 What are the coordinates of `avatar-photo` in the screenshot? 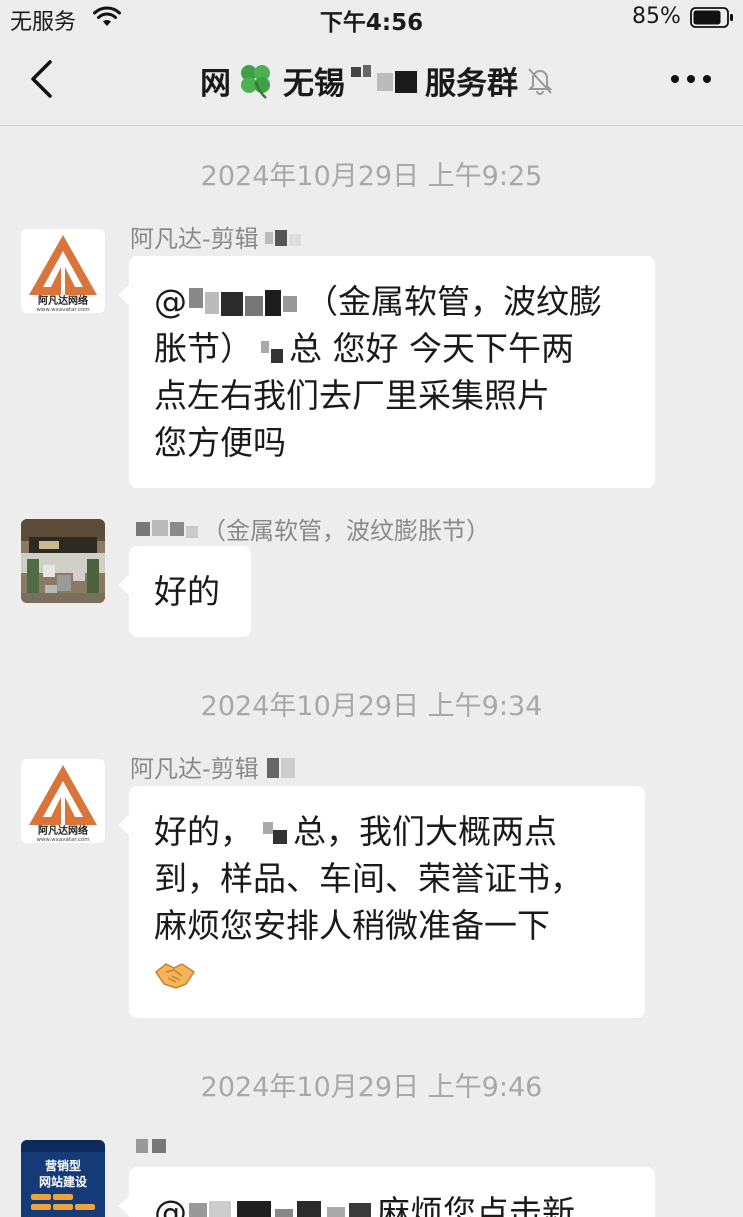 It's located at (63, 561).